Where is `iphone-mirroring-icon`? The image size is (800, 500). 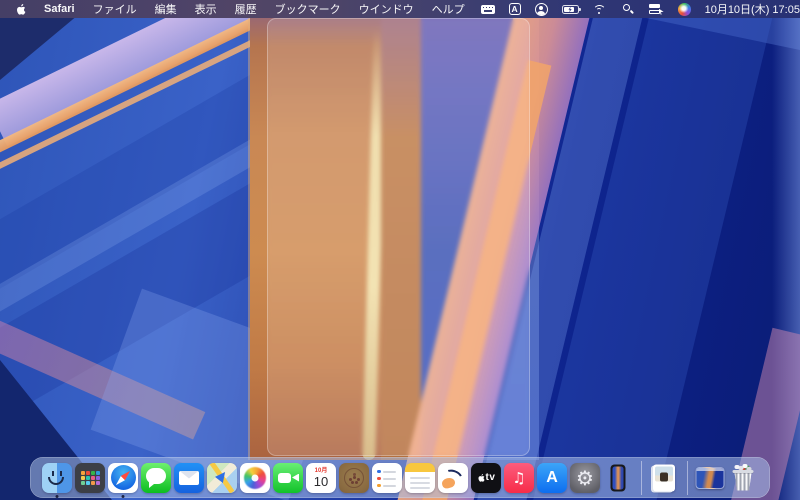 iphone-mirroring-icon is located at coordinates (618, 478).